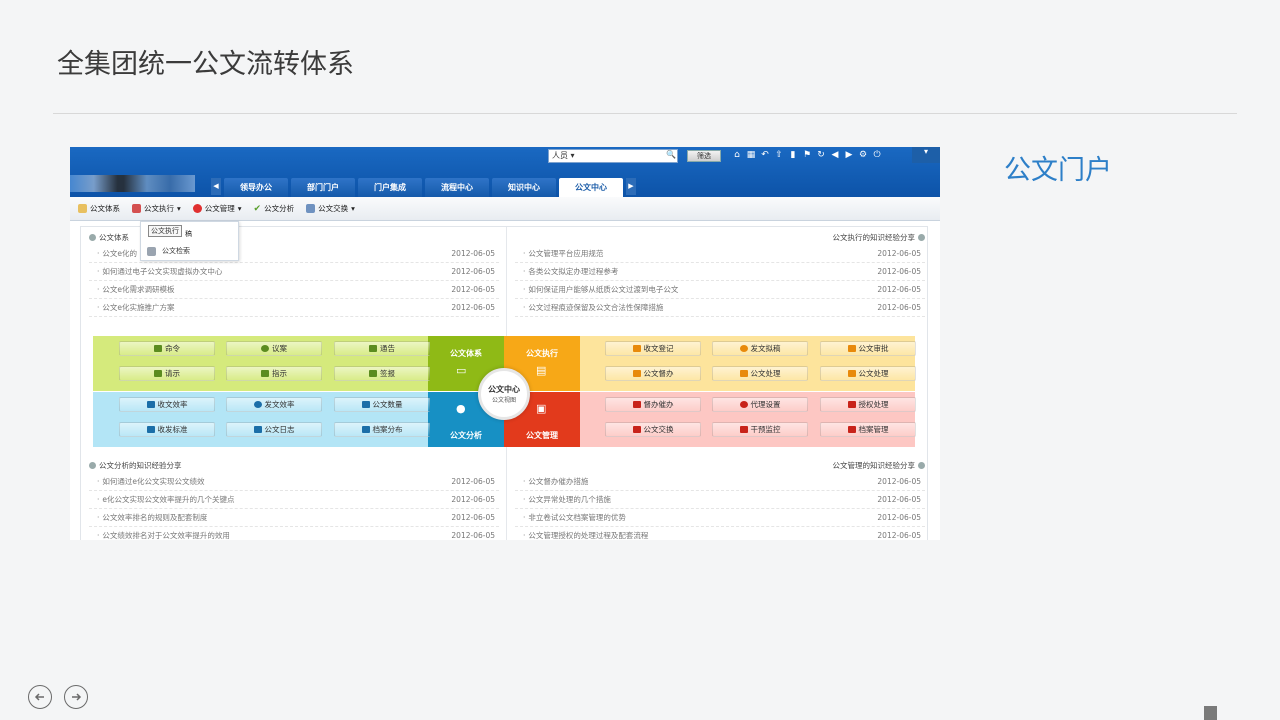 The height and width of the screenshot is (720, 1280). I want to click on list-item: 公文e化需求调研模板 2012-06-05, so click(294, 290).